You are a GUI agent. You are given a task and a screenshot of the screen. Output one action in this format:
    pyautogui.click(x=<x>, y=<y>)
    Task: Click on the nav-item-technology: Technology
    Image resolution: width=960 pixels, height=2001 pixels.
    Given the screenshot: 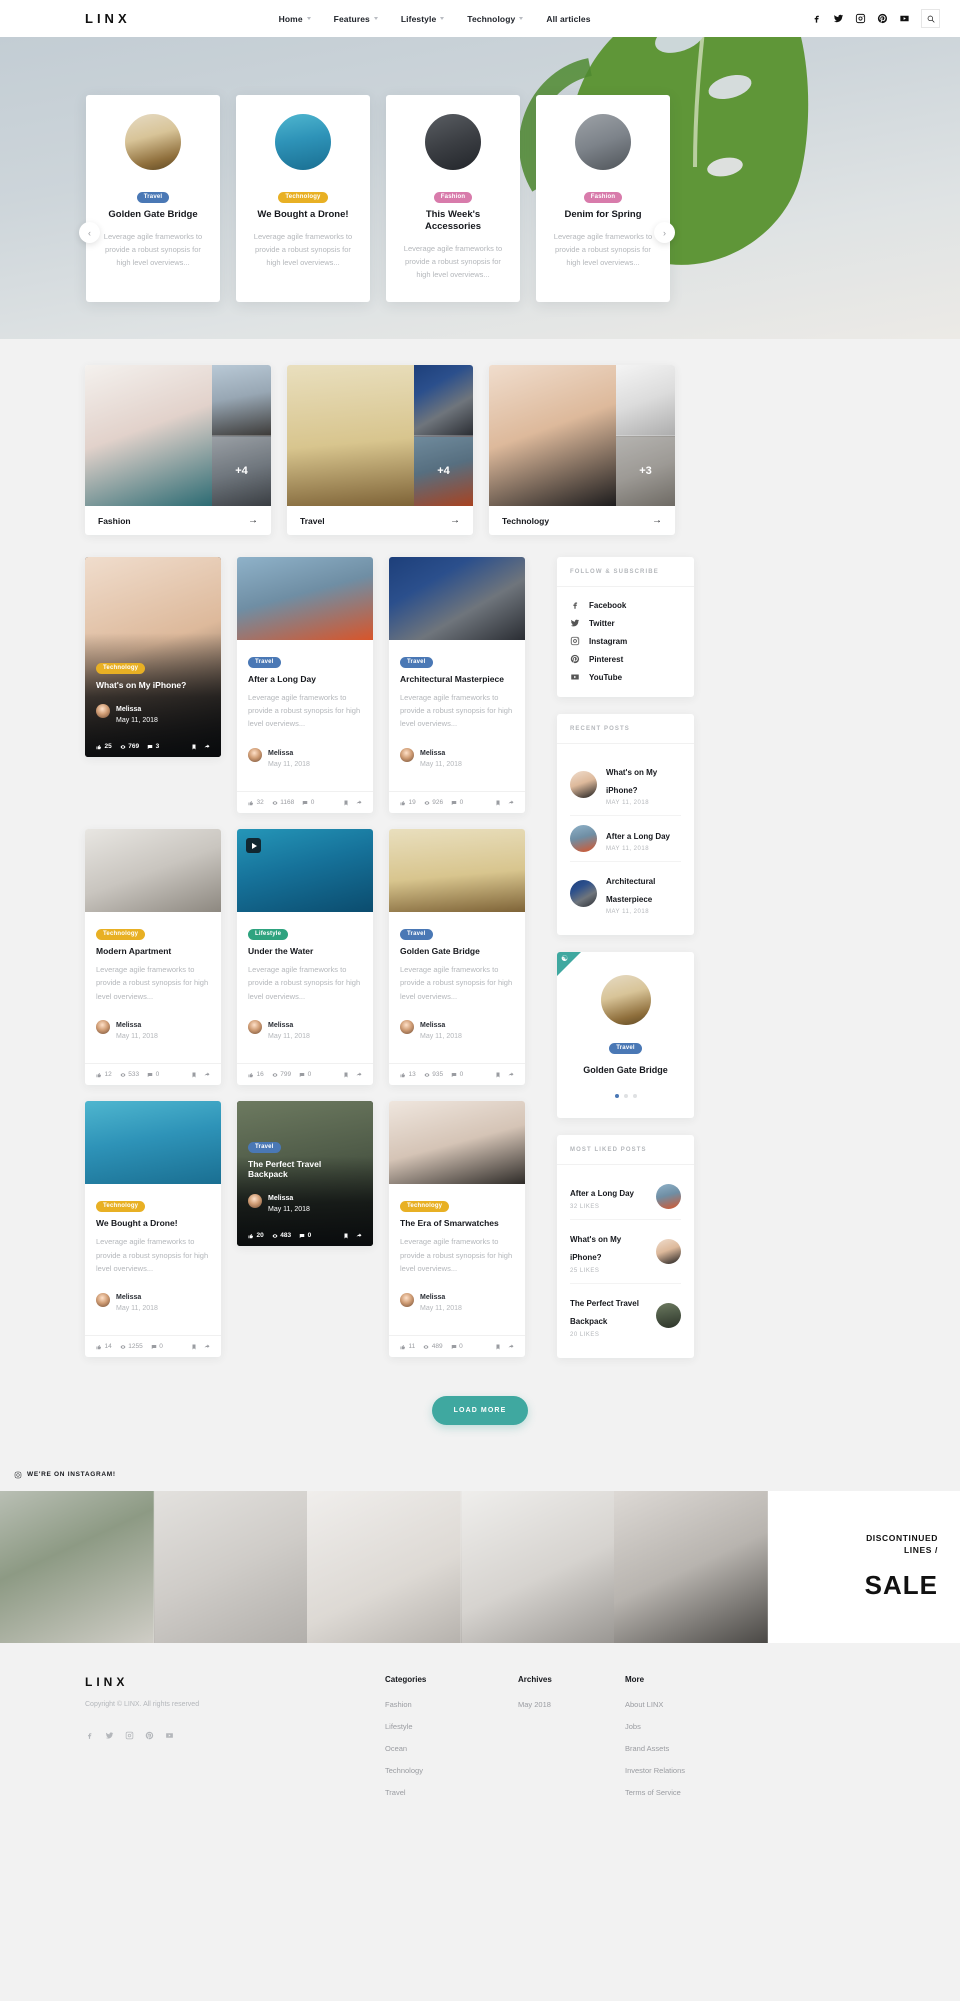 What is the action you would take?
    pyautogui.click(x=495, y=19)
    